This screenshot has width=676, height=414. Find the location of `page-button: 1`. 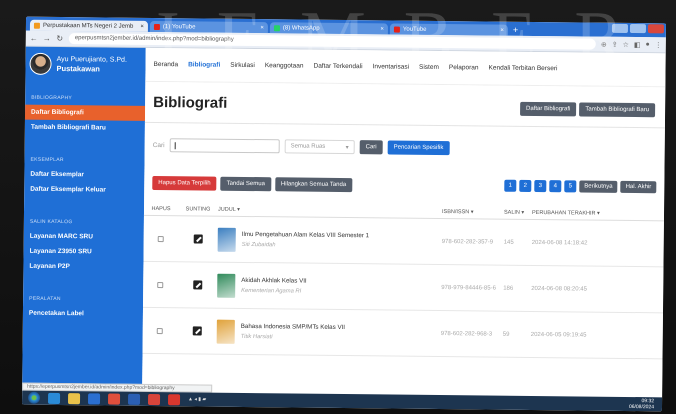

page-button: 1 is located at coordinates (510, 185).